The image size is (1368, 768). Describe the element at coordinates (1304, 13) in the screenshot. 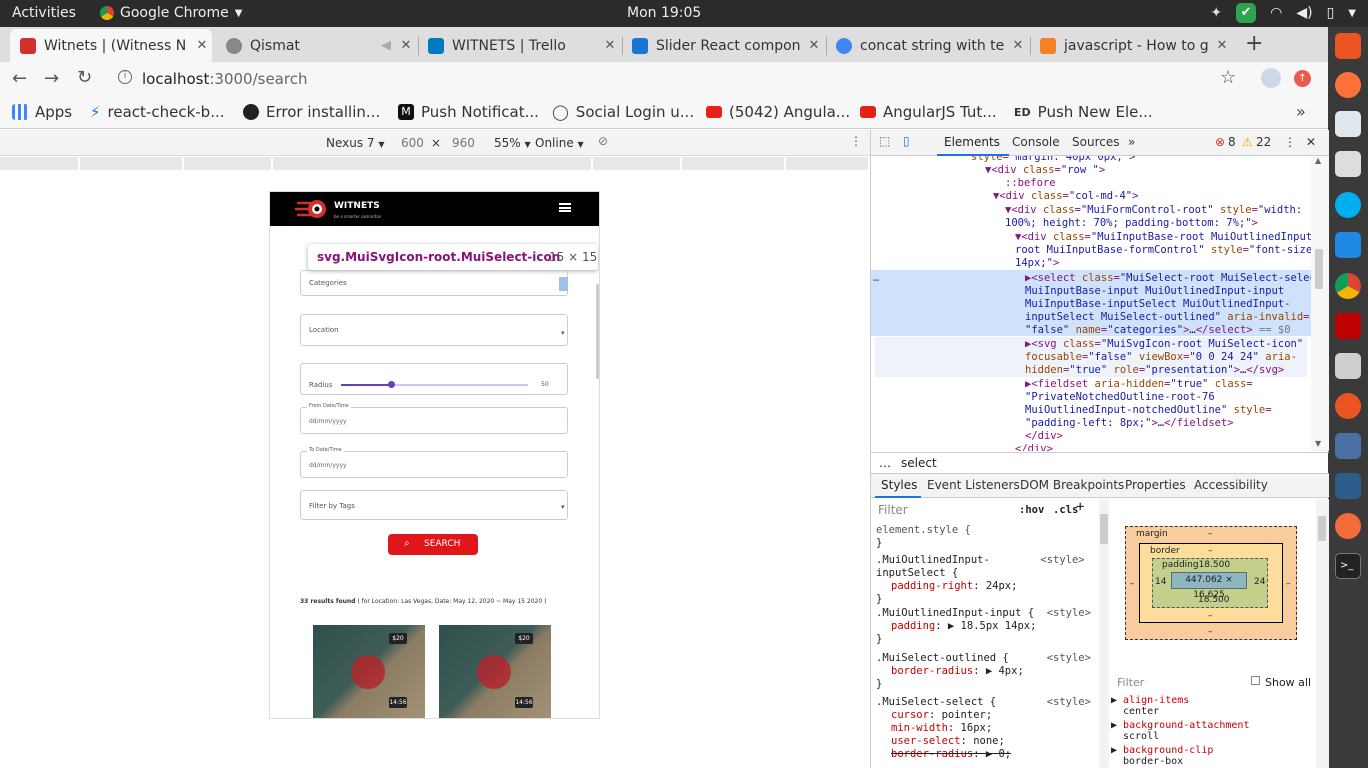

I see `volume-icon: ◀)` at that location.